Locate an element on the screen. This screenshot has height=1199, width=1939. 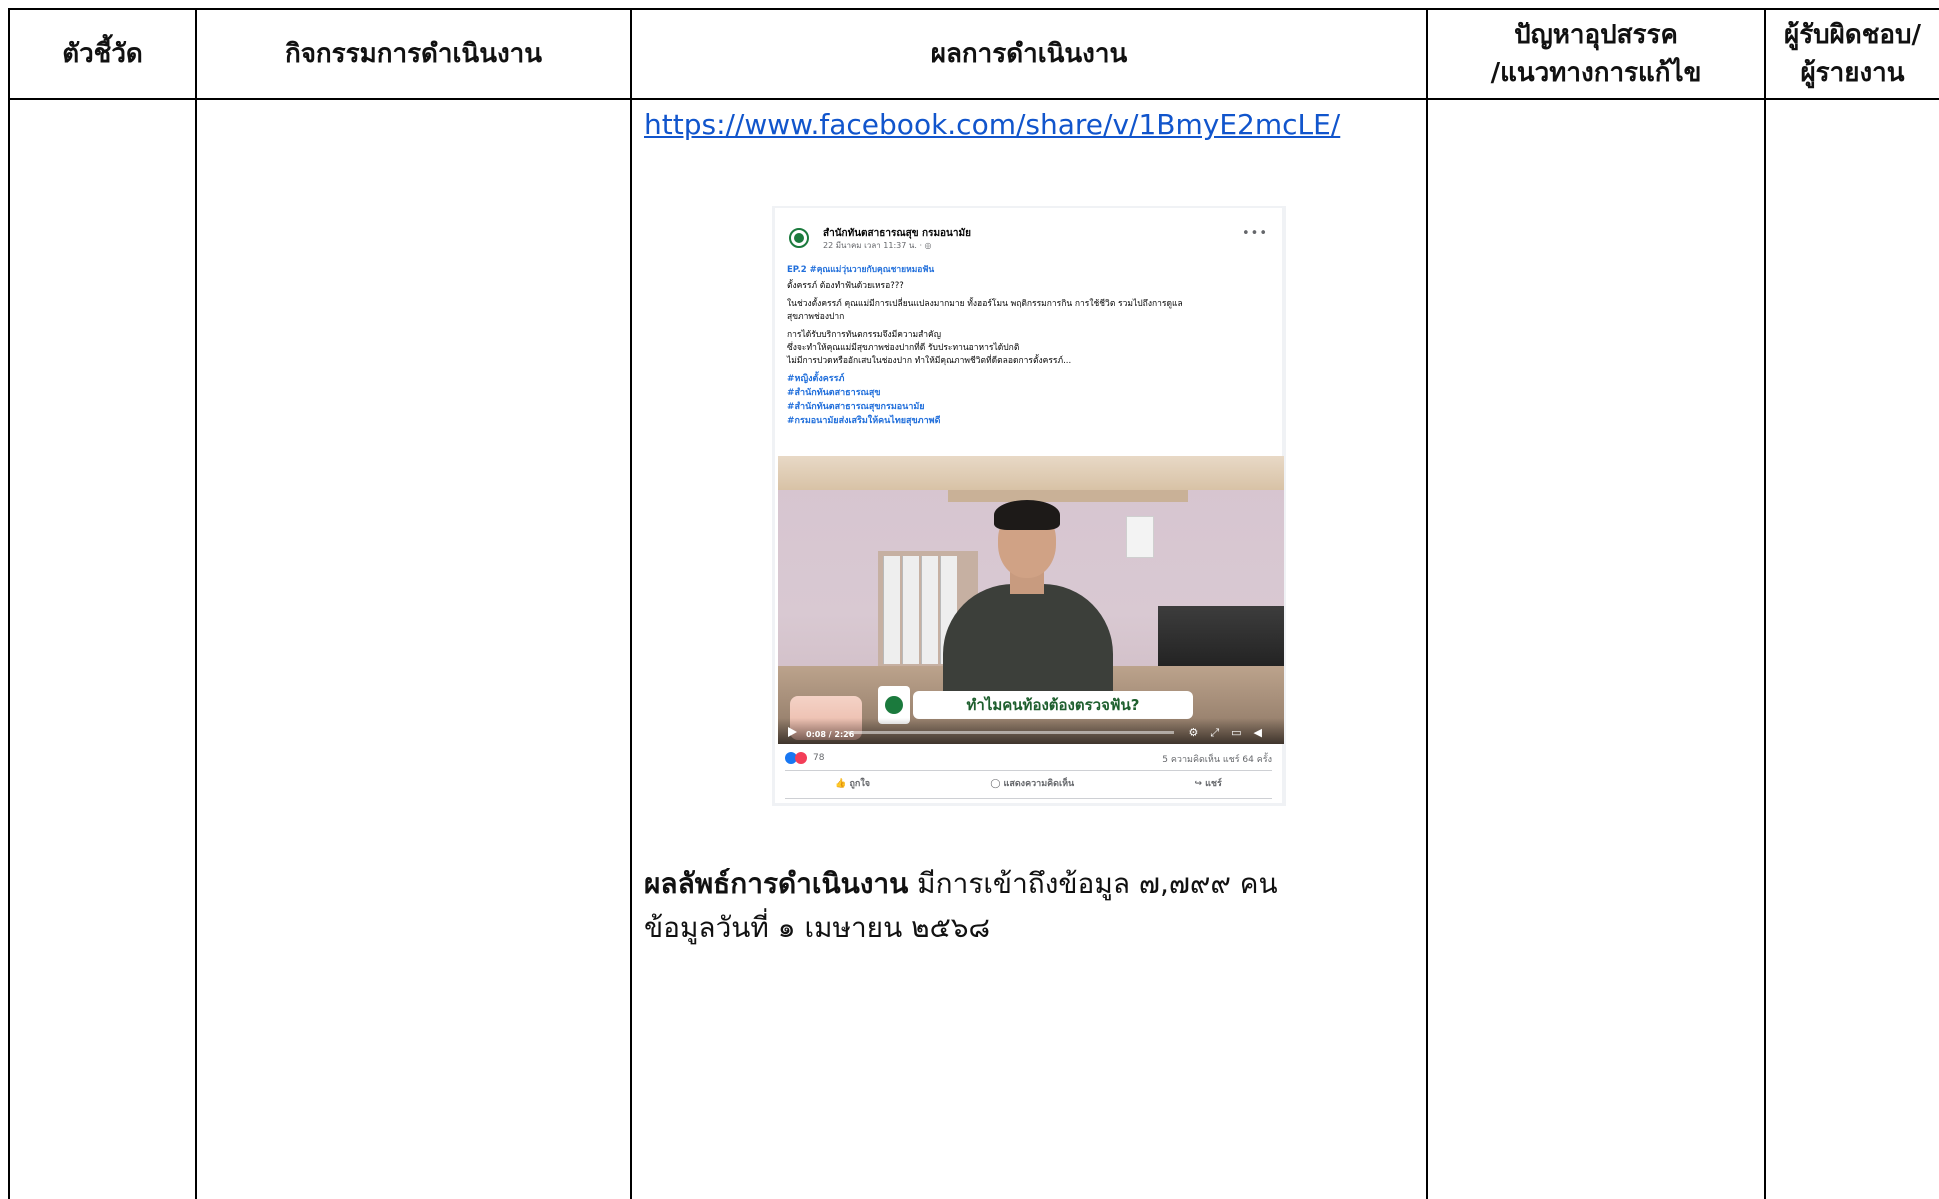
post-divider is located at coordinates (1028, 770).